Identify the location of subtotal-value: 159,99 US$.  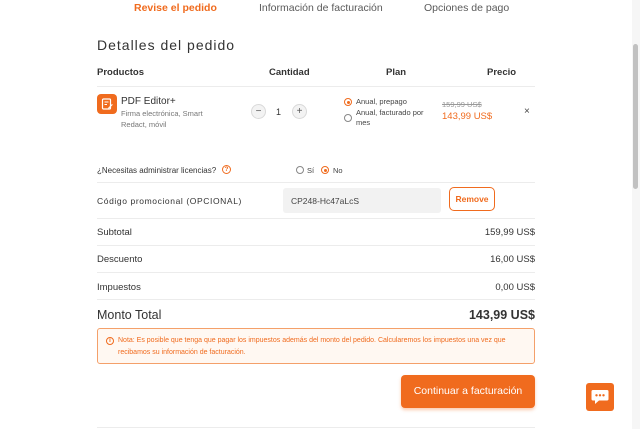
(509, 232).